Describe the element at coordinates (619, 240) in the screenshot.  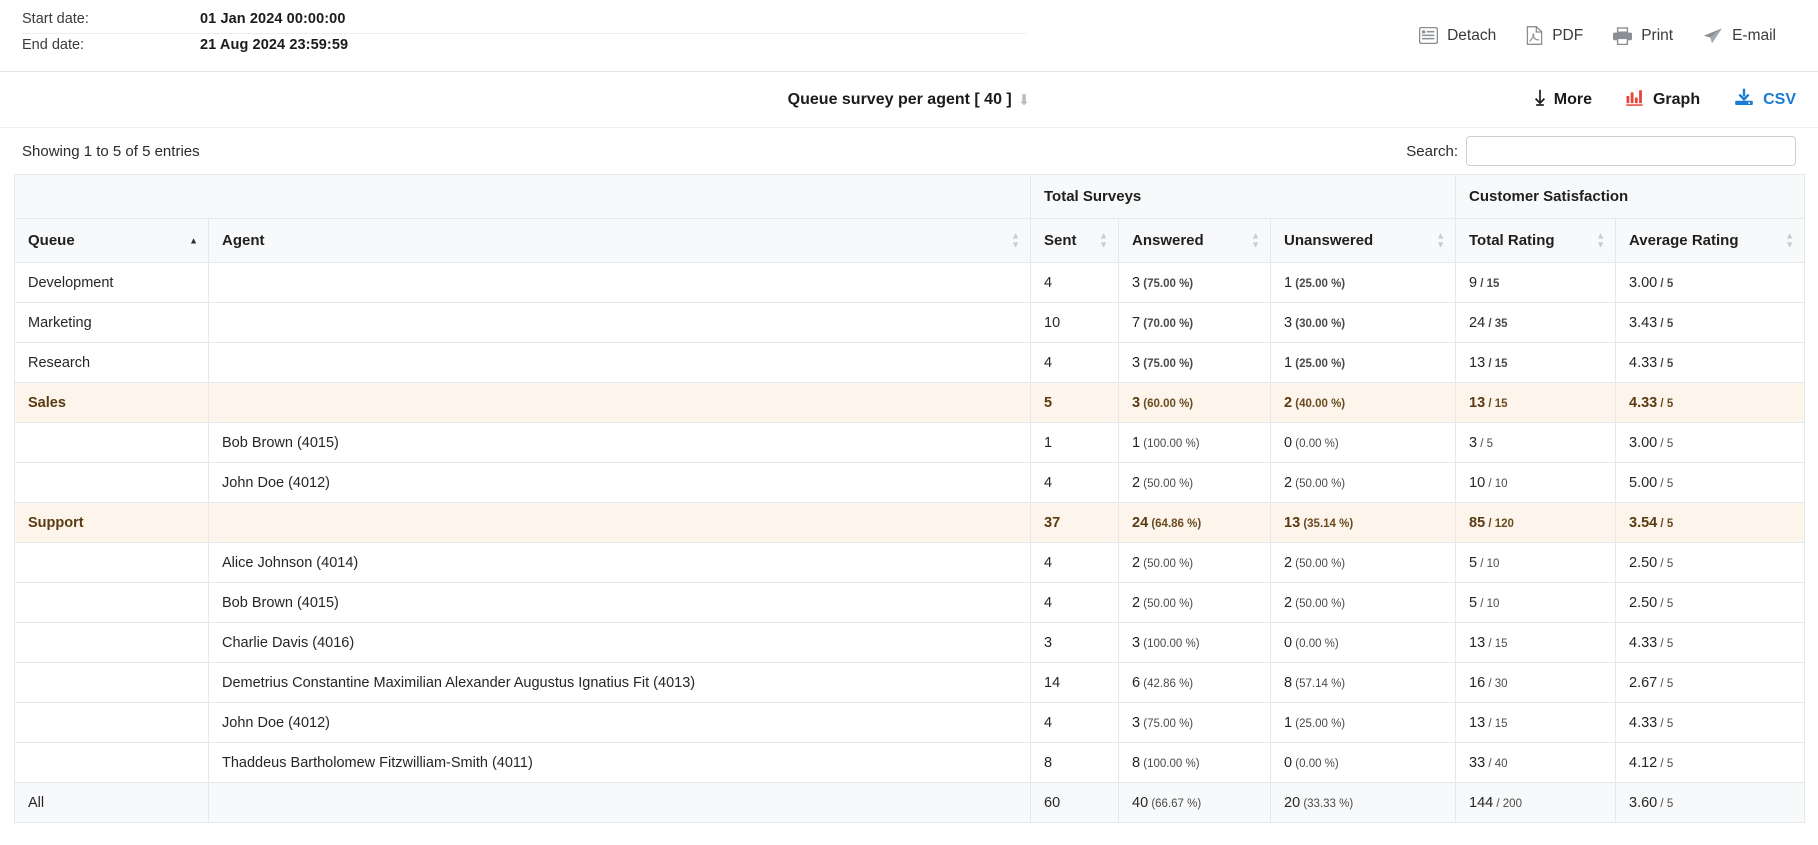
I see `column-header-agent: Agent ▲ ▼` at that location.